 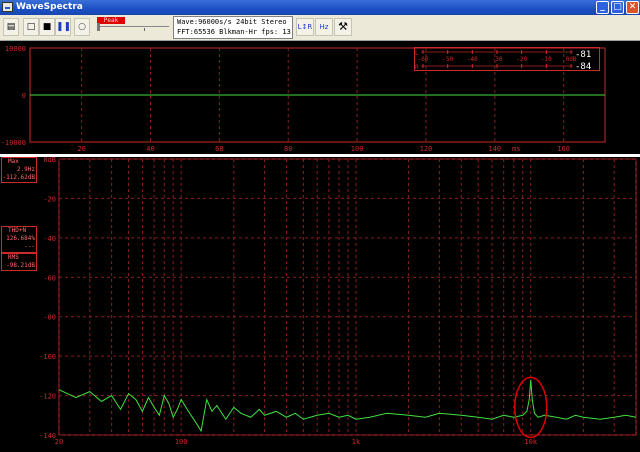 What do you see at coordinates (7, 7) in the screenshot?
I see `app-icon` at bounding box center [7, 7].